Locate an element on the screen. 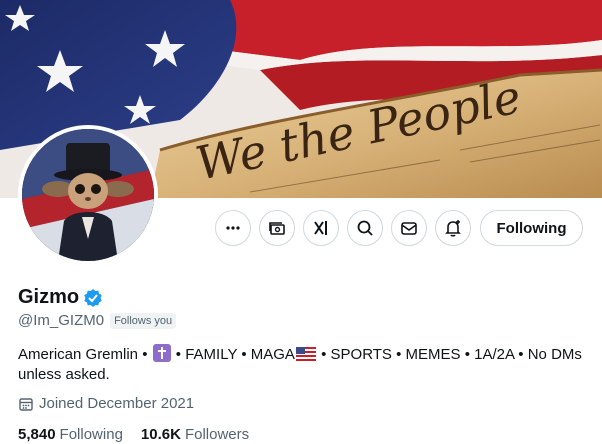 This screenshot has width=602, height=444. display-name: Gizmo is located at coordinates (49, 297).